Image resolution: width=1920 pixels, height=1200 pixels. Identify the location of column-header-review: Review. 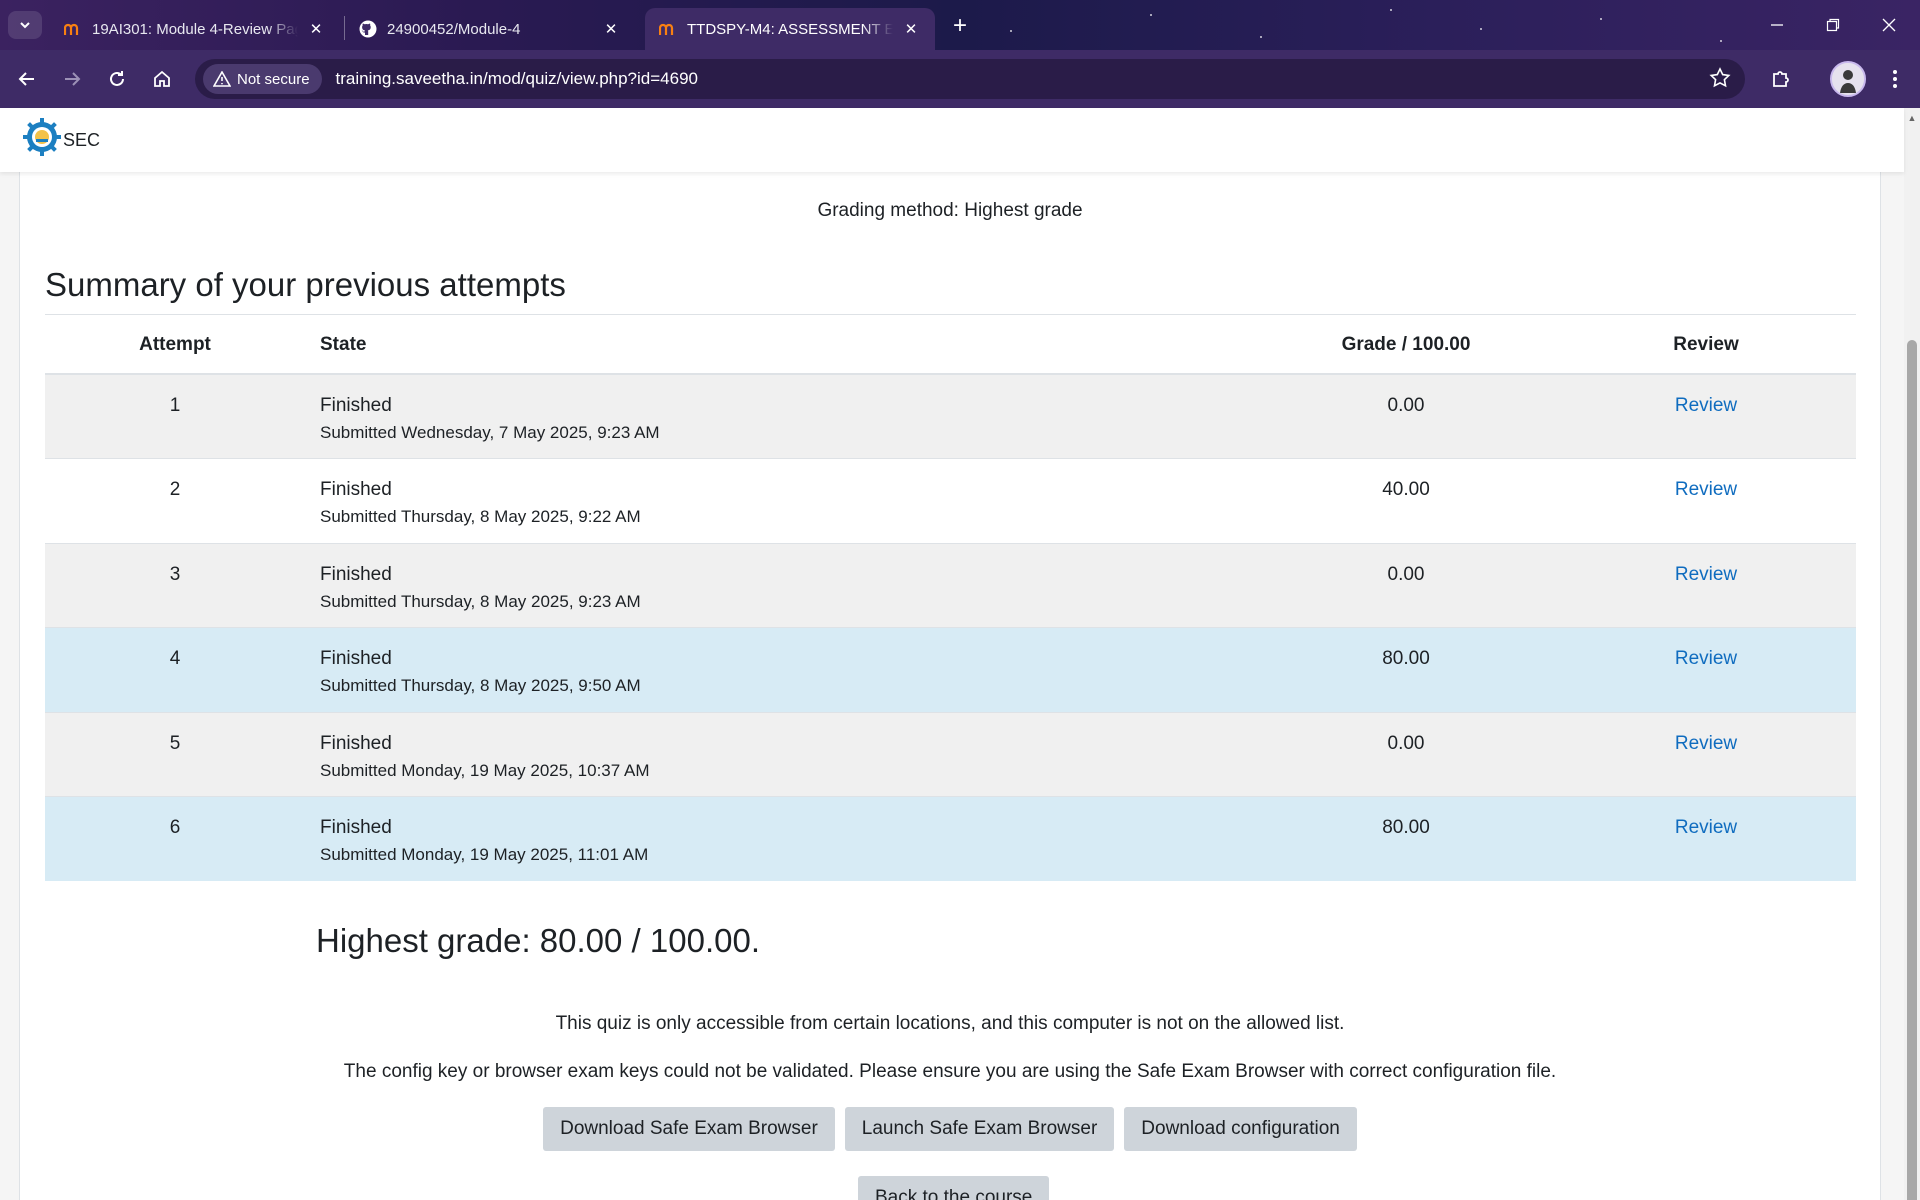
(1706, 345).